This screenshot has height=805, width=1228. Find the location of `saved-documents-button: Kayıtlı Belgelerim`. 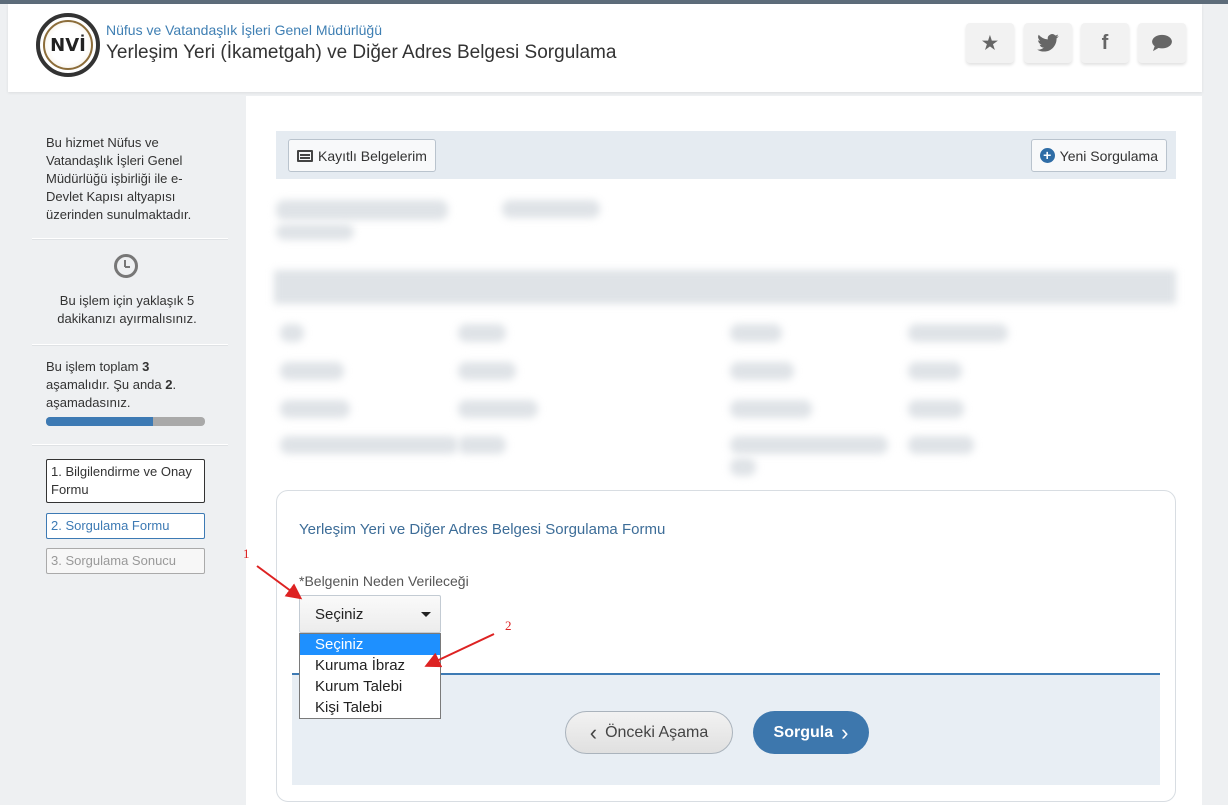

saved-documents-button: Kayıtlı Belgelerim is located at coordinates (362, 155).